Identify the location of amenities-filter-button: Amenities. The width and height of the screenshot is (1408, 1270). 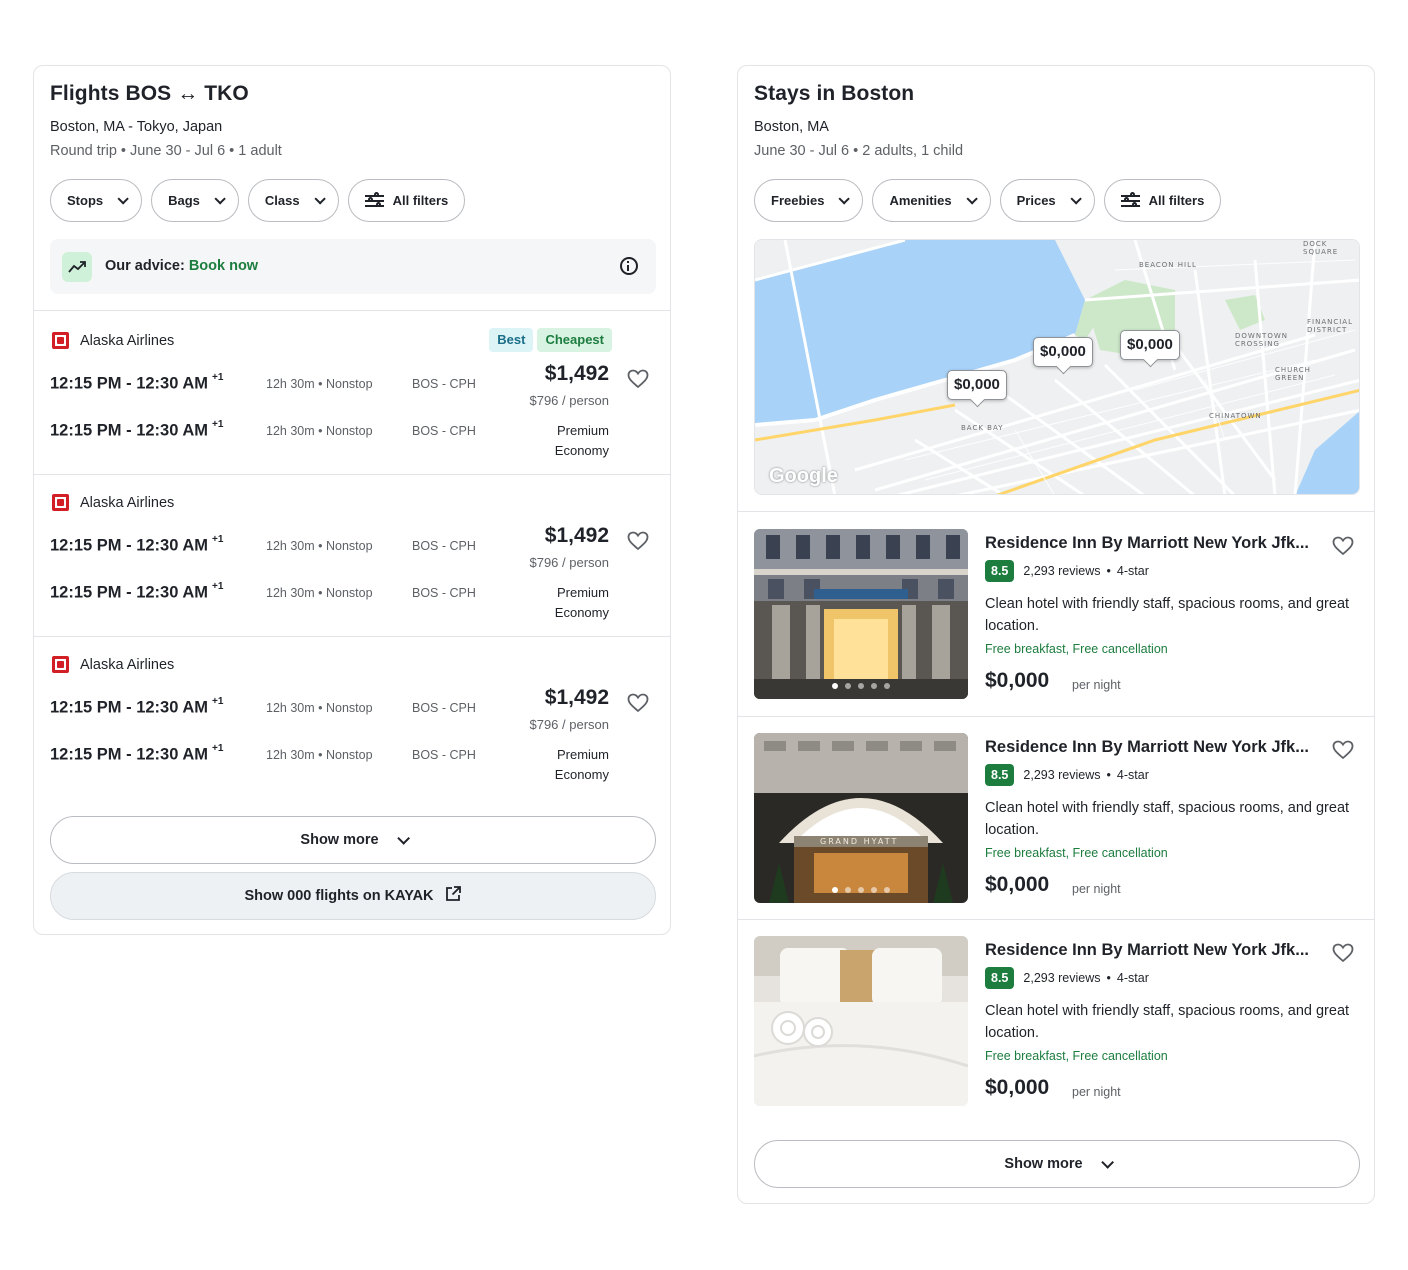
(931, 200).